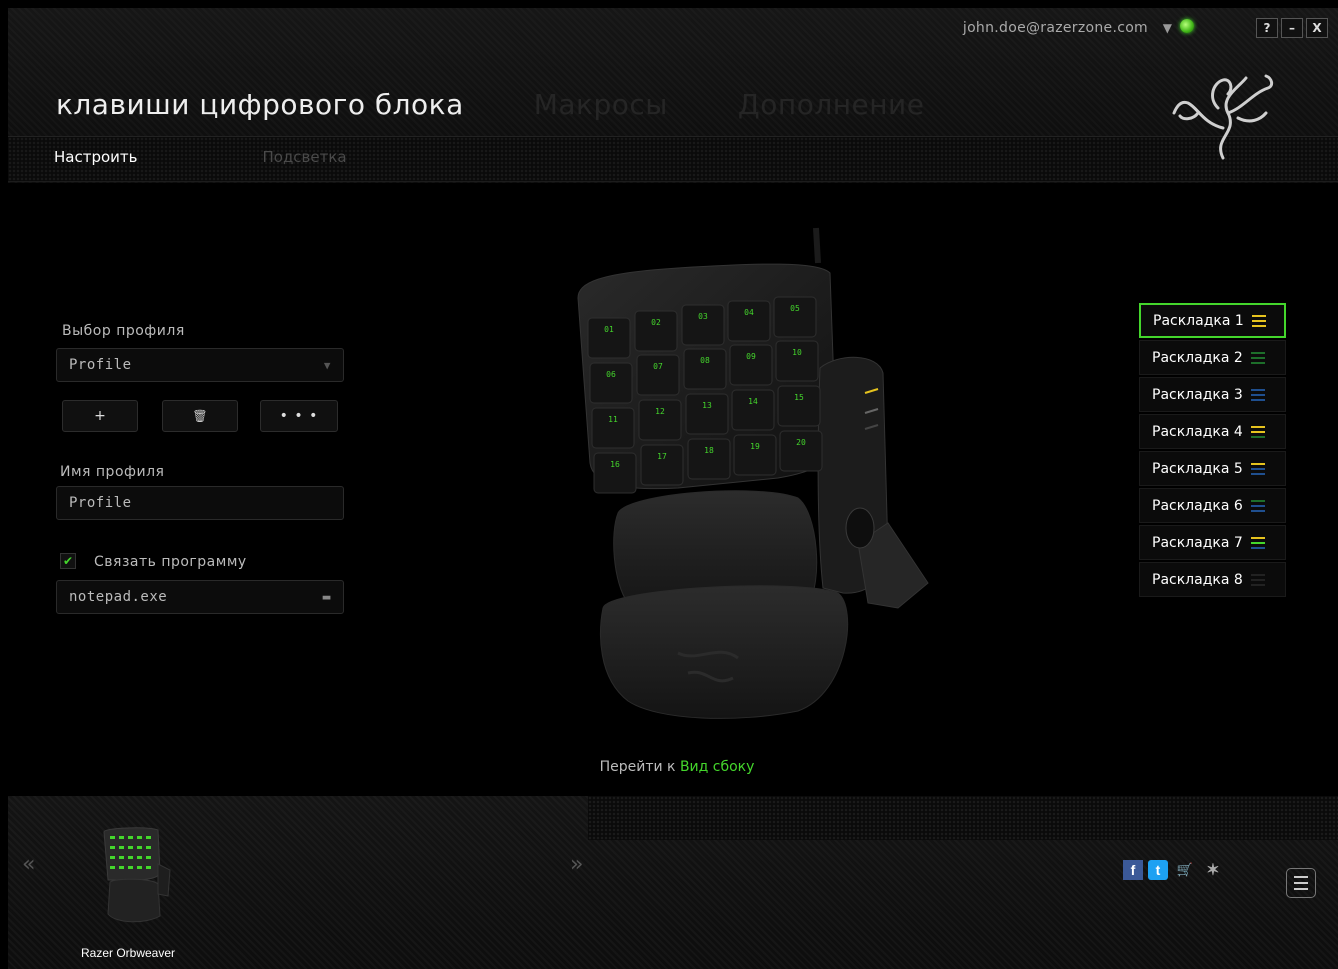 The image size is (1338, 969). Describe the element at coordinates (1301, 883) in the screenshot. I see `menu-button` at that location.